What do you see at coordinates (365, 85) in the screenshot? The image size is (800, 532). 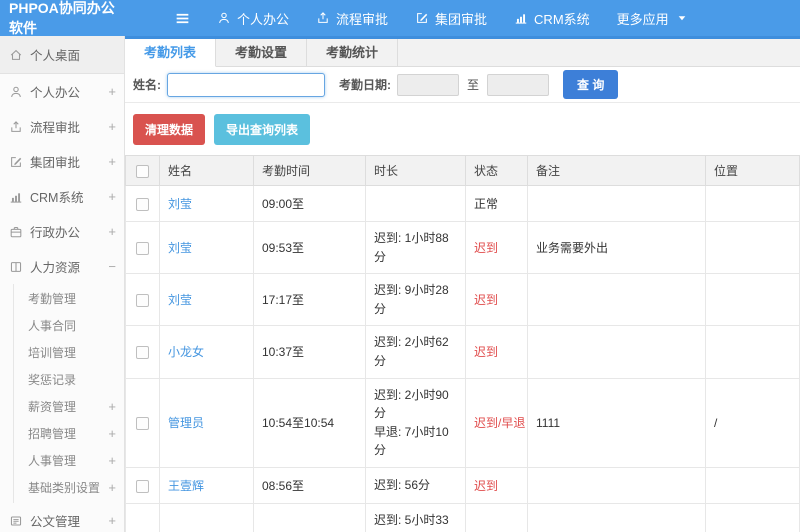 I see `attendance-date-label: 考勤日期:` at bounding box center [365, 85].